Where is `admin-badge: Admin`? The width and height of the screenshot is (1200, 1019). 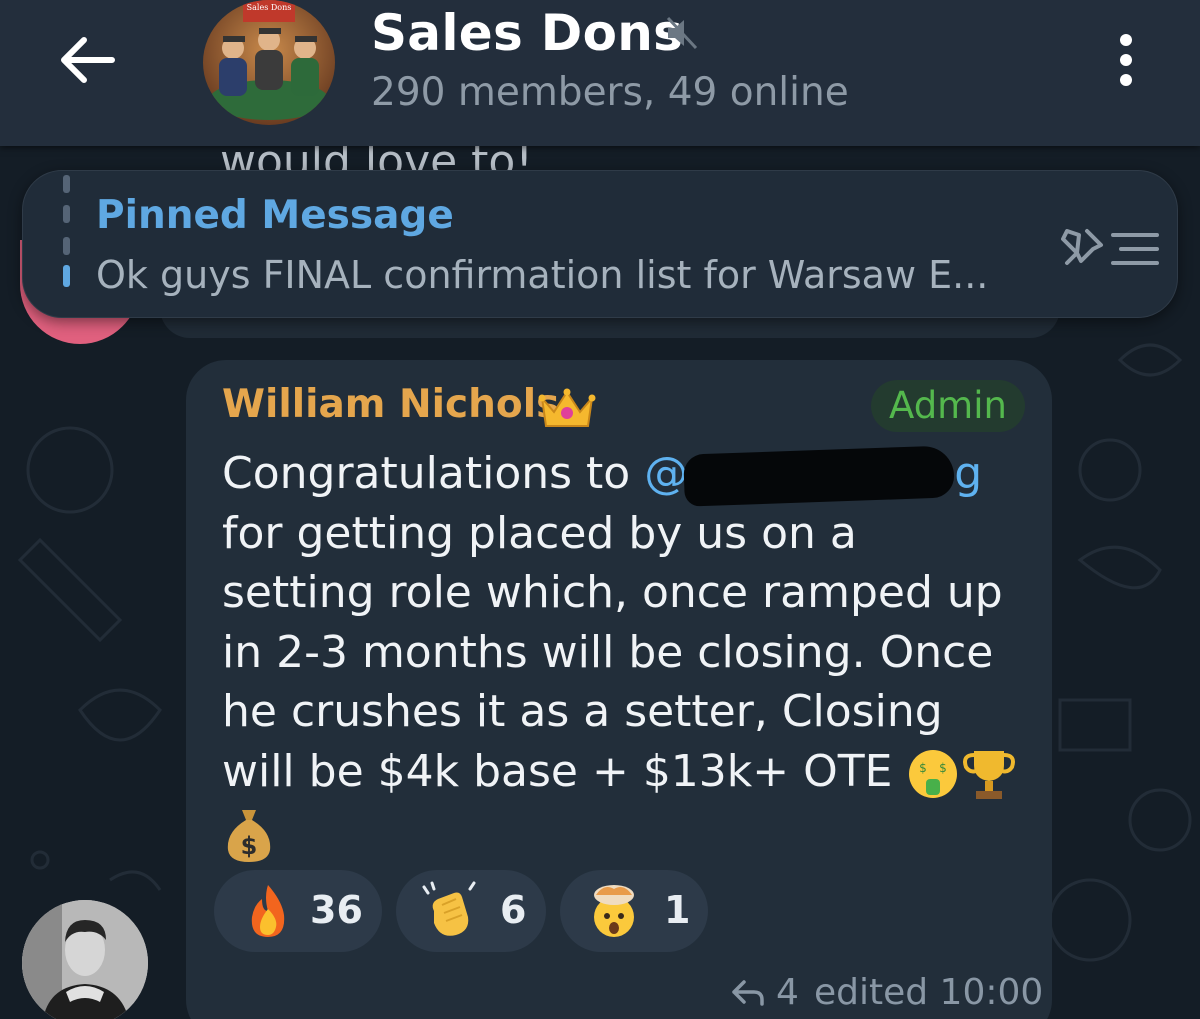 admin-badge: Admin is located at coordinates (948, 406).